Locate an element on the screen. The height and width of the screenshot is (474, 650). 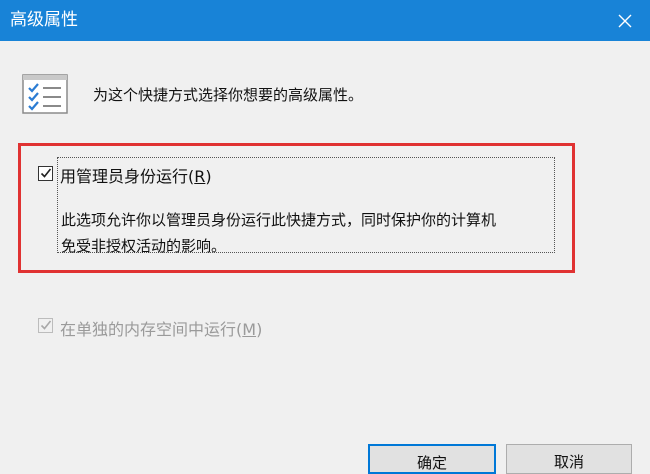
checklist-icon is located at coordinates (45, 94).